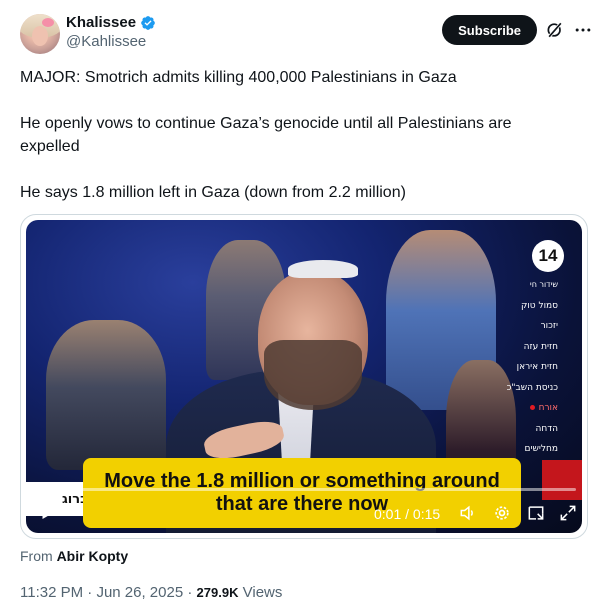 The image size is (603, 611). What do you see at coordinates (54, 489) in the screenshot?
I see `video-progress-fill` at bounding box center [54, 489].